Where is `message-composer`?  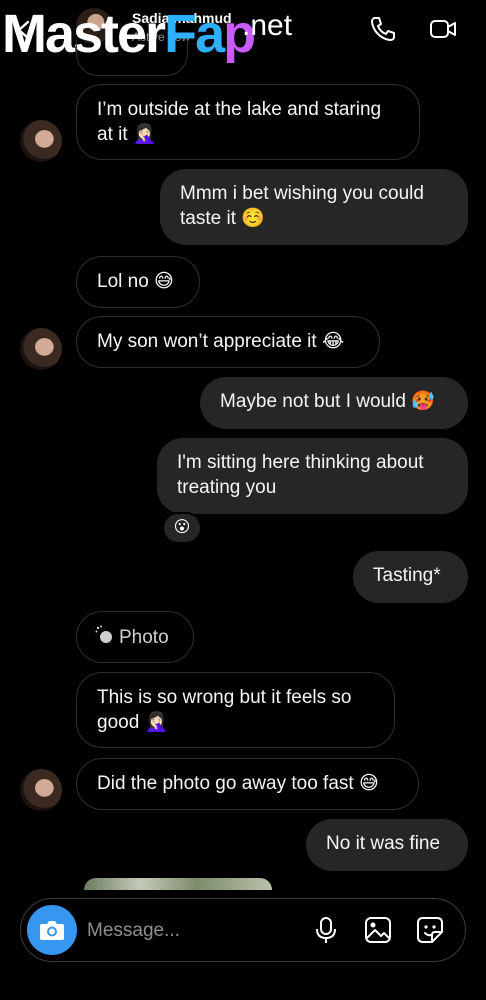
message-composer is located at coordinates (243, 930).